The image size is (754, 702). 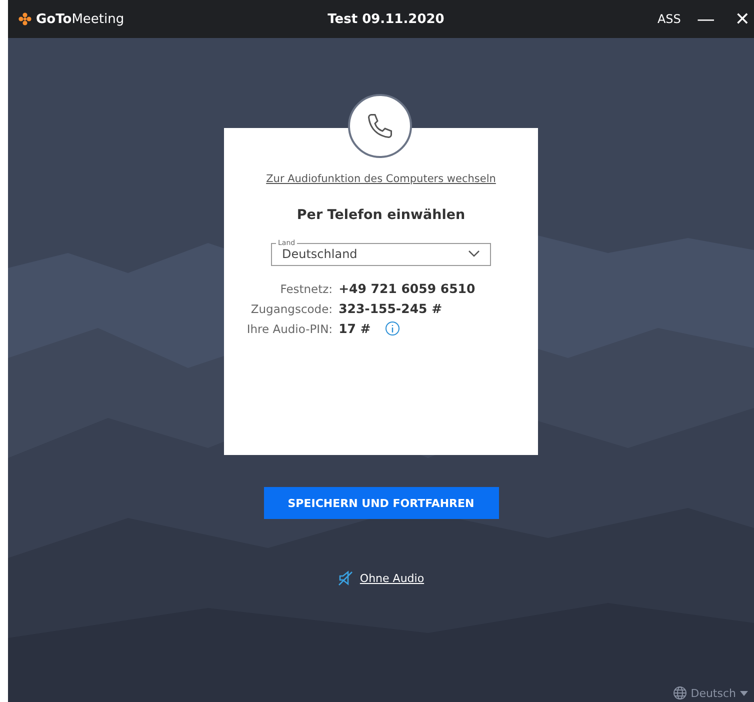 What do you see at coordinates (713, 693) in the screenshot?
I see `language-label: Deutsch` at bounding box center [713, 693].